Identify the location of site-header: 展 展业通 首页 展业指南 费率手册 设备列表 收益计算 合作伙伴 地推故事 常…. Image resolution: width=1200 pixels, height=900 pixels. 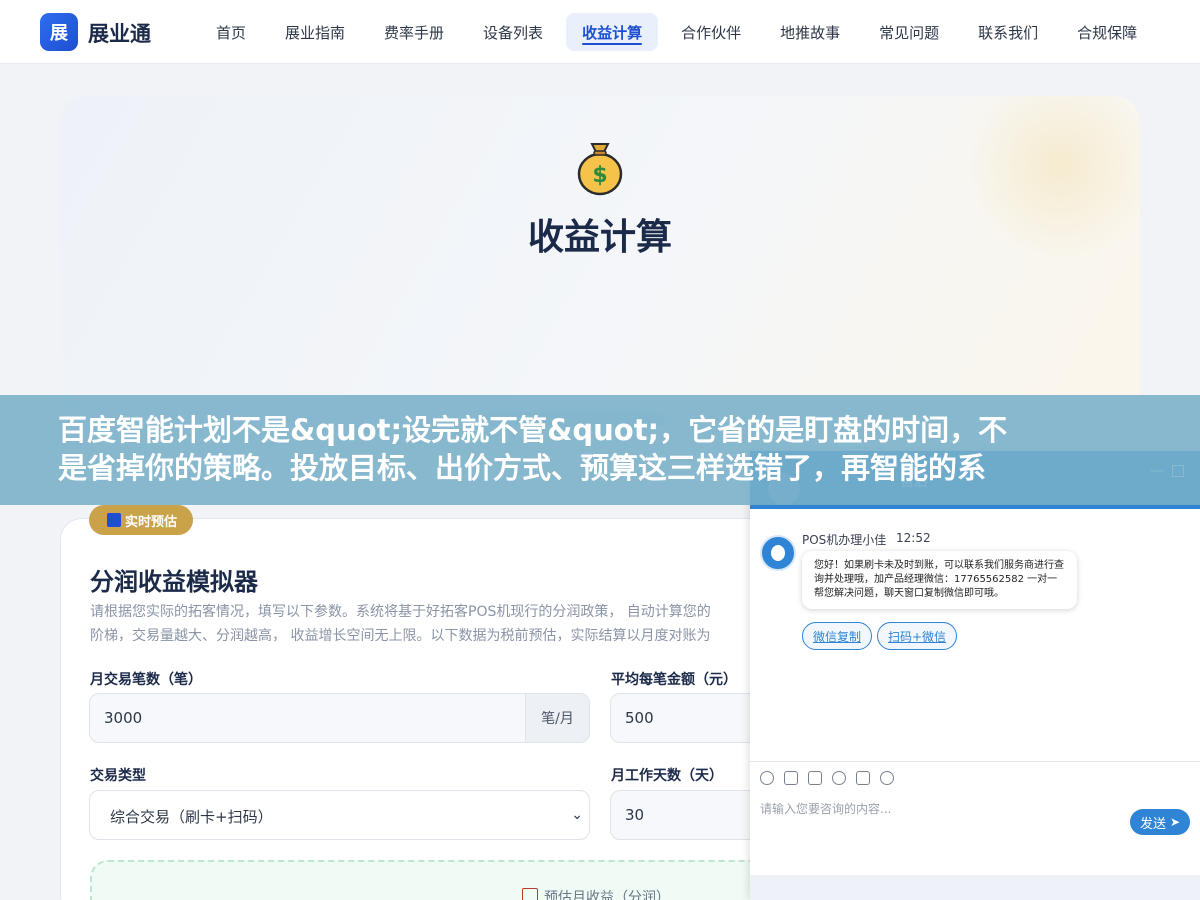
(600, 32).